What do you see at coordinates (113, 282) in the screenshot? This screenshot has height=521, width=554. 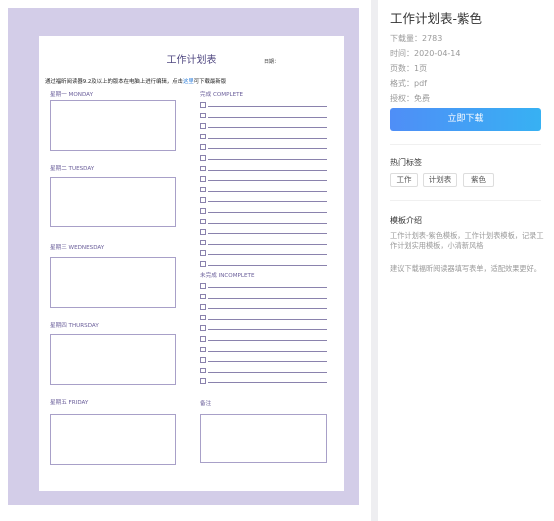 I see `day-box-wednesday` at bounding box center [113, 282].